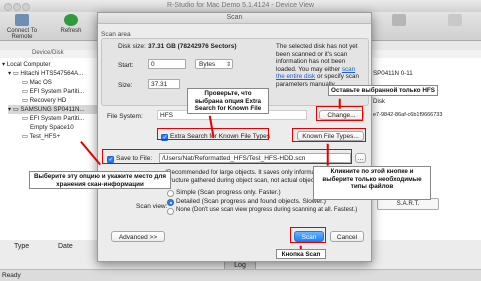  I want to click on status-text: Ready, so click(11, 275).